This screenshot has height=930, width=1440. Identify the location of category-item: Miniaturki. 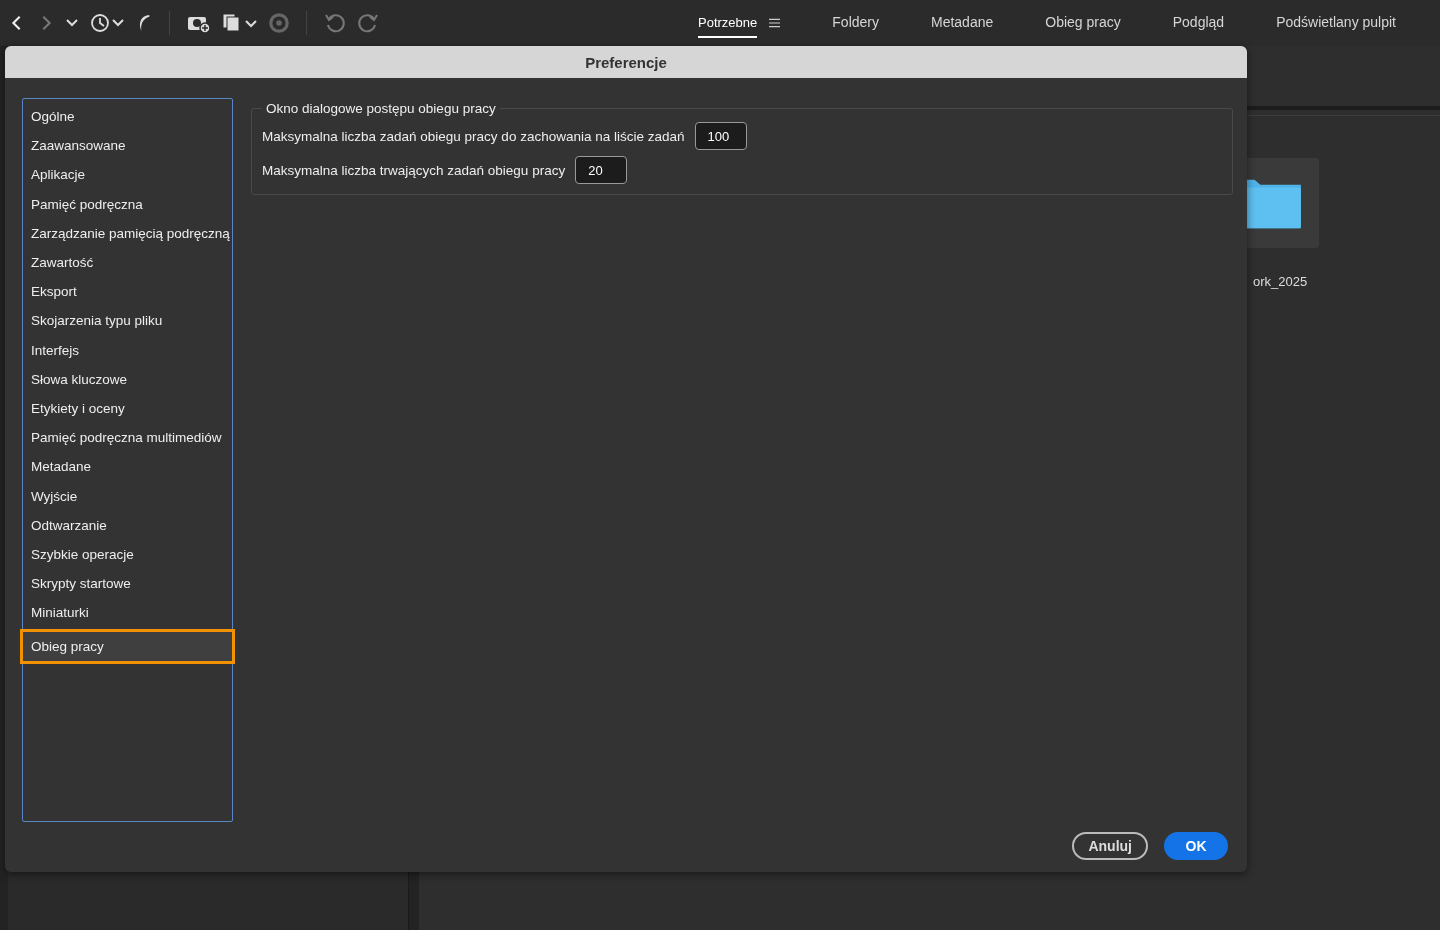
(127, 613).